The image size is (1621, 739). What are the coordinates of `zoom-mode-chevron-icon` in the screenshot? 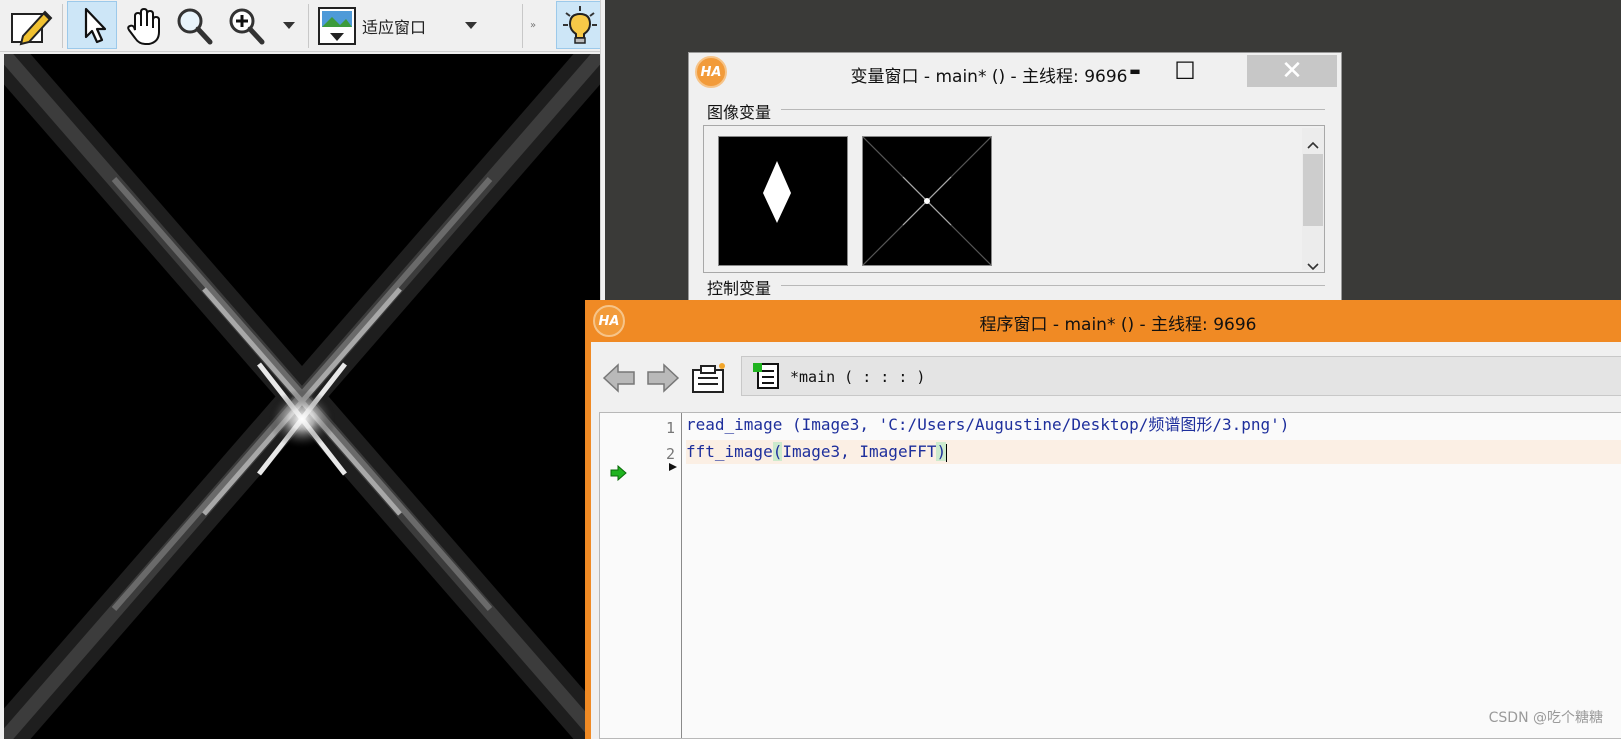 It's located at (471, 26).